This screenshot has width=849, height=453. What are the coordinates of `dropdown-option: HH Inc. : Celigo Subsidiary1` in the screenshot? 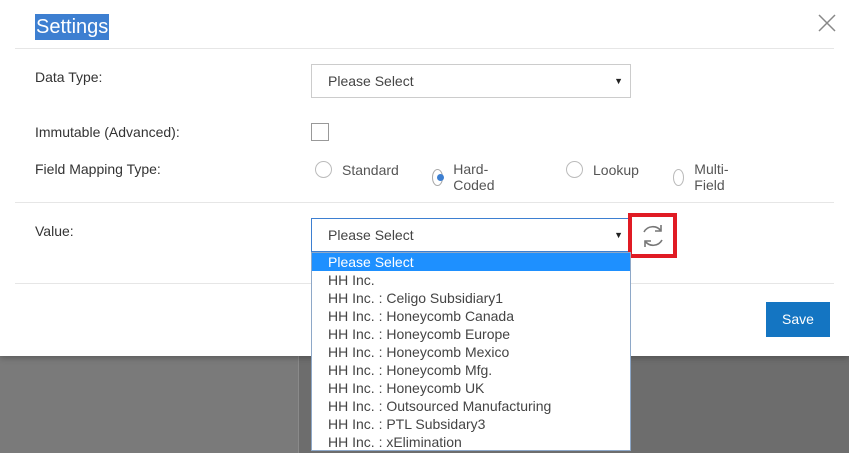 It's located at (471, 298).